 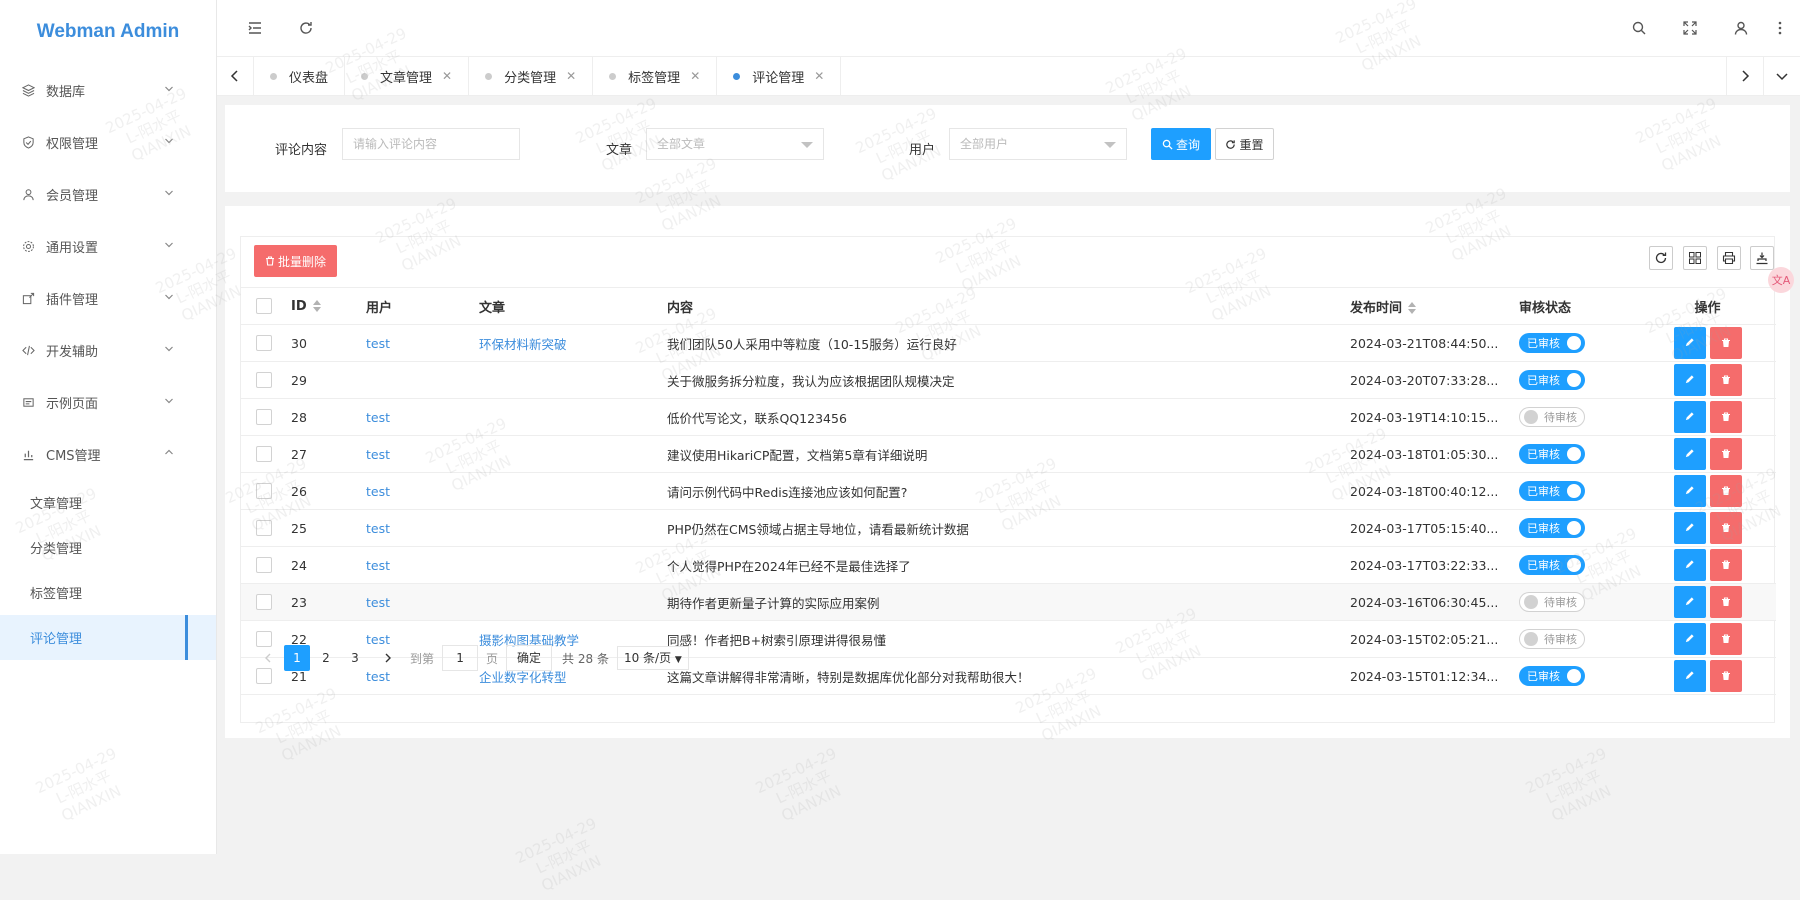 I want to click on page-number: 1, so click(x=297, y=658).